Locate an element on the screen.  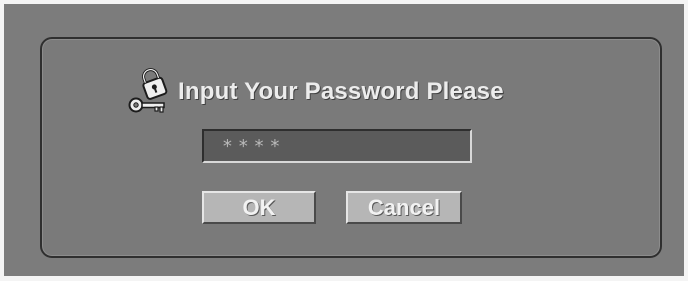
ok-button: OK is located at coordinates (259, 207).